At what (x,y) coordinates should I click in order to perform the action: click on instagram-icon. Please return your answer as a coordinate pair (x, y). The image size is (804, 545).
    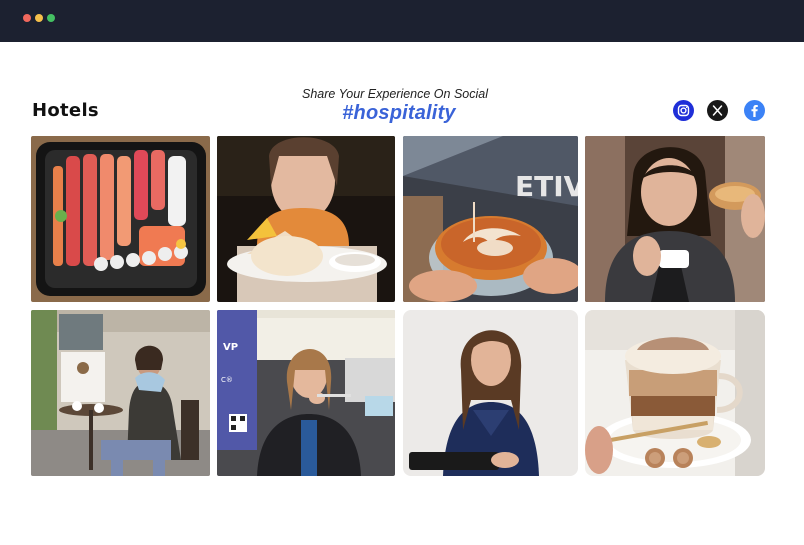
    Looking at the image, I should click on (683, 110).